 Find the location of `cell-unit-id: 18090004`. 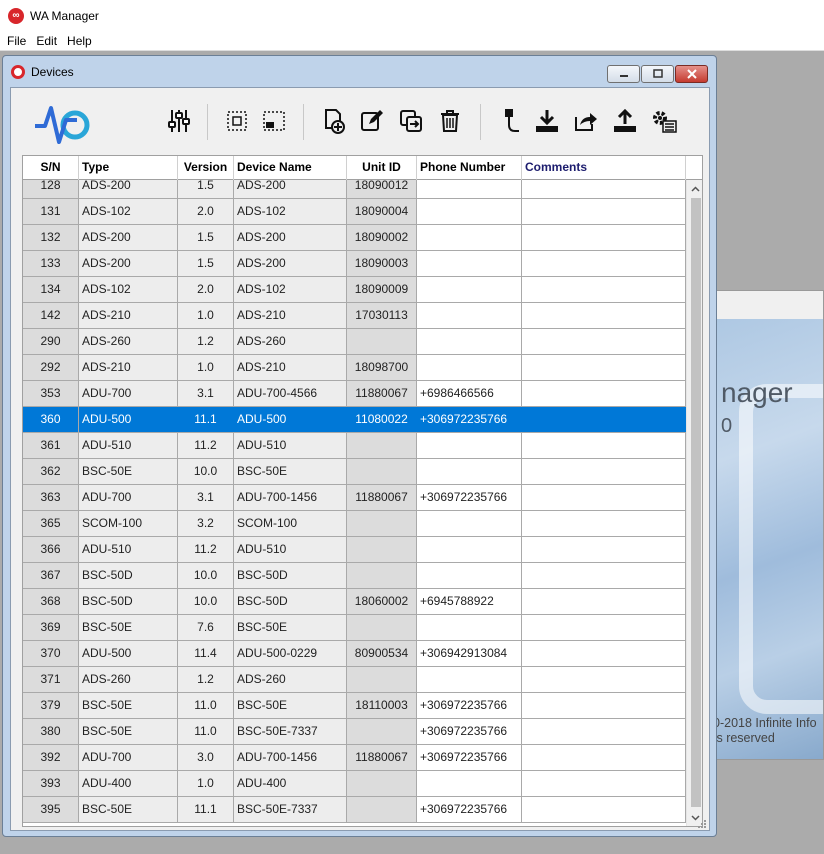

cell-unit-id: 18090004 is located at coordinates (382, 211).